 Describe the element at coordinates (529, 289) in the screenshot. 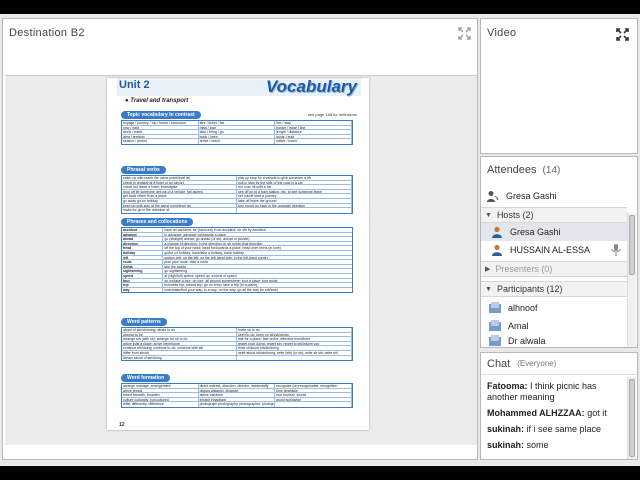

I see `participants-group-label: Participants (12)` at that location.